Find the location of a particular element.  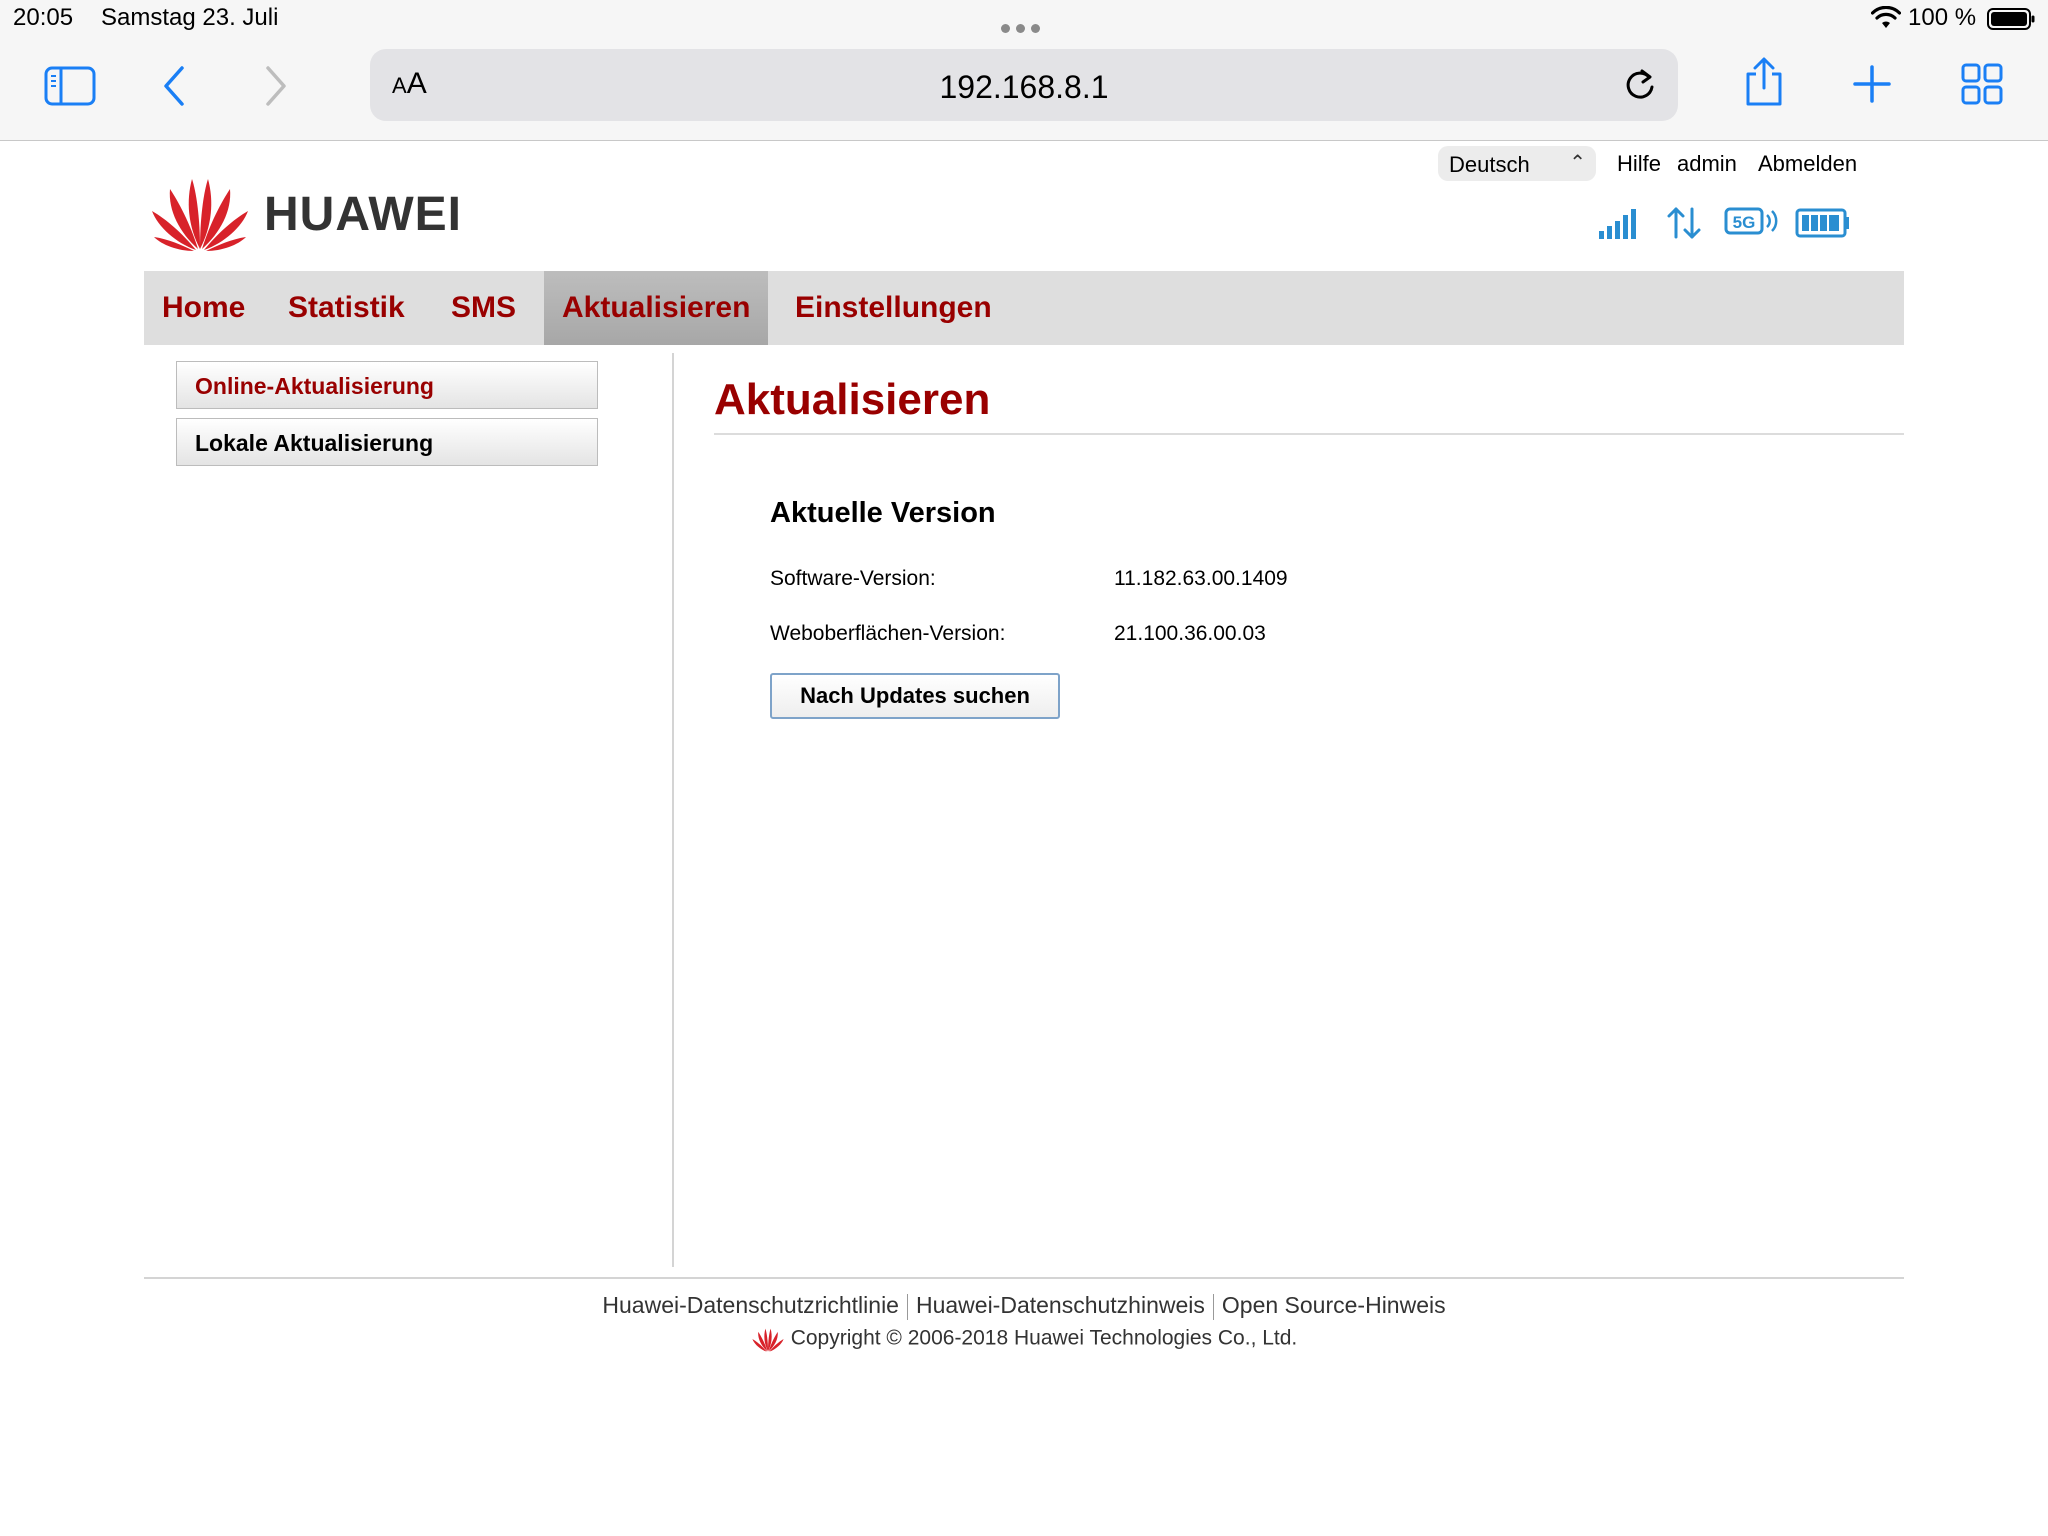

sidebar-toggle-icon is located at coordinates (70, 86).